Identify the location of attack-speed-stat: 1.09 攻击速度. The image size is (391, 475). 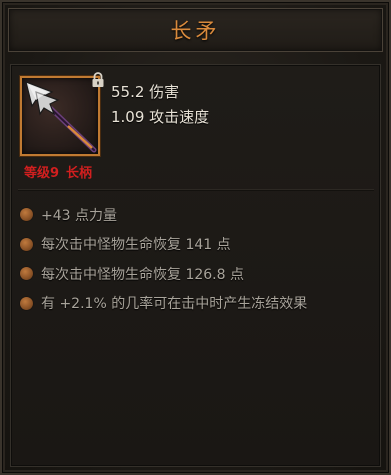
(160, 117).